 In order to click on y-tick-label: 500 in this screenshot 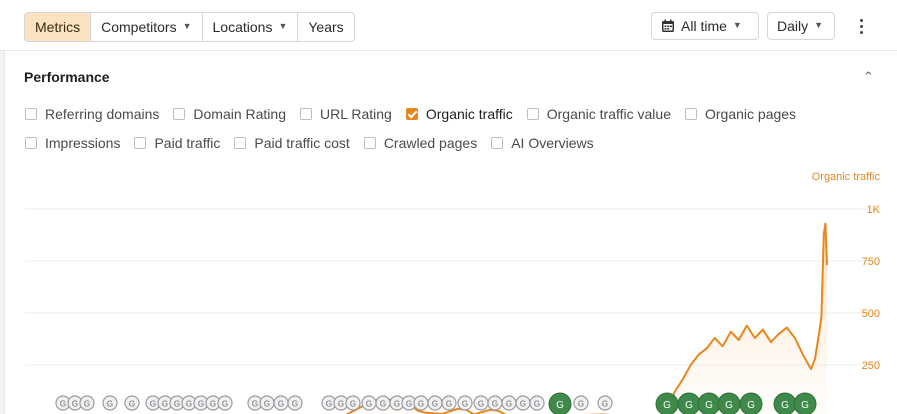, I will do `click(871, 314)`.